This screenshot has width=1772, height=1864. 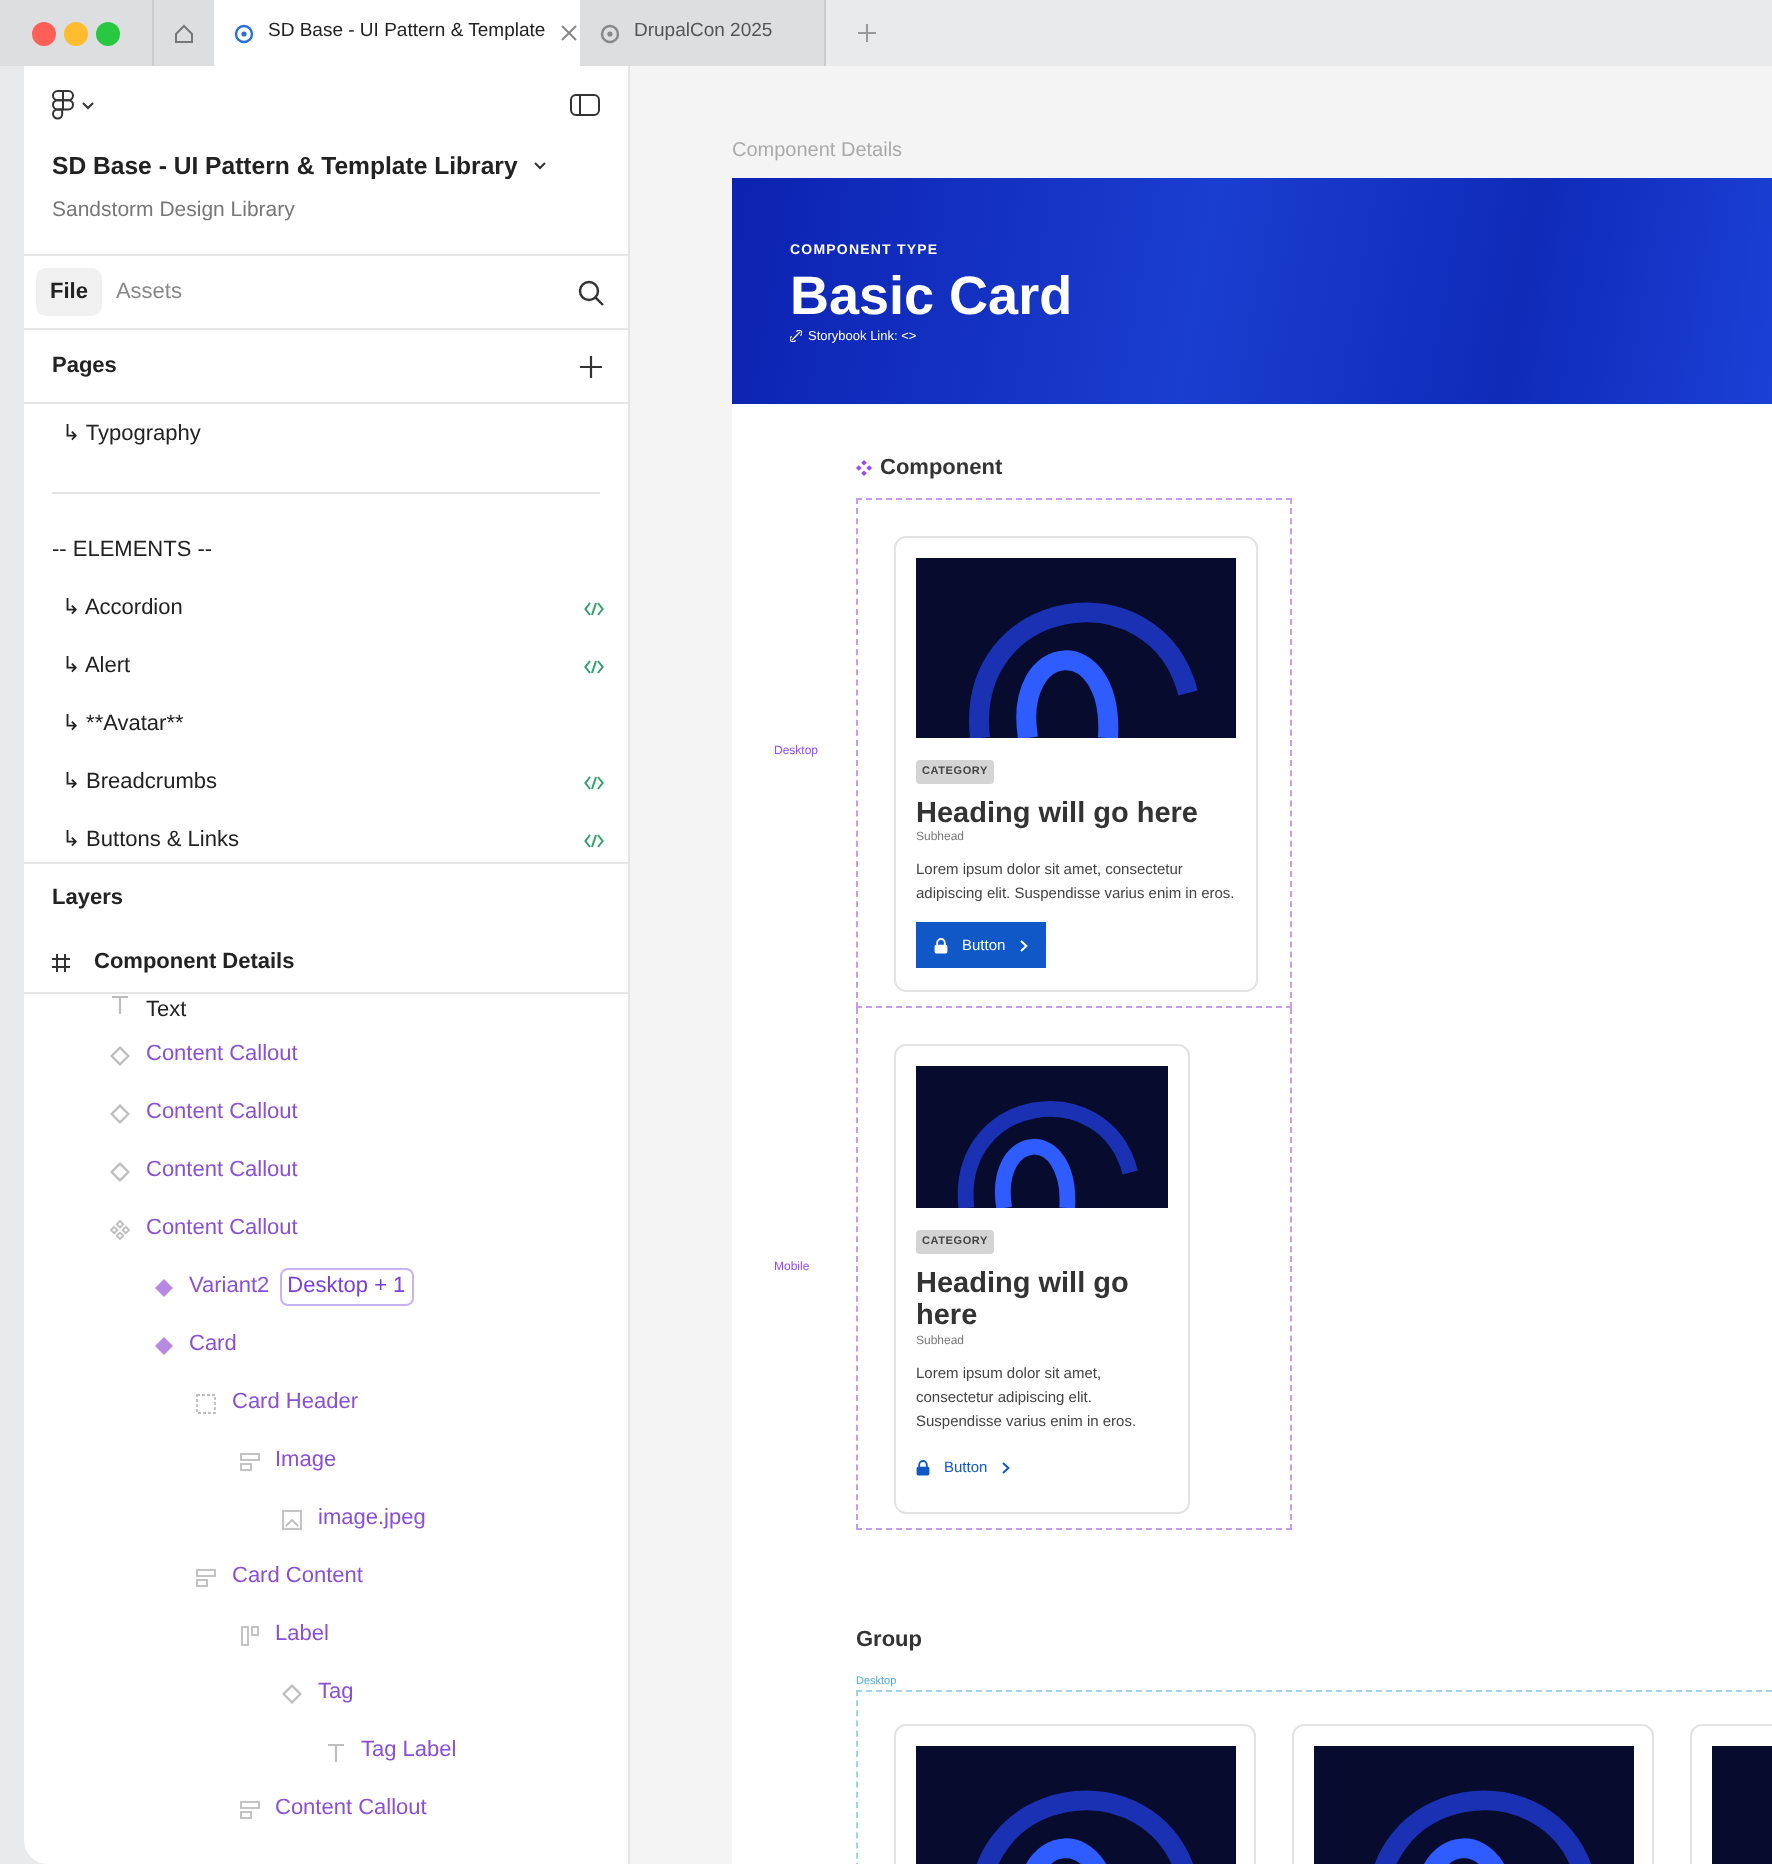 I want to click on frame-layer: Component Details, so click(x=326, y=964).